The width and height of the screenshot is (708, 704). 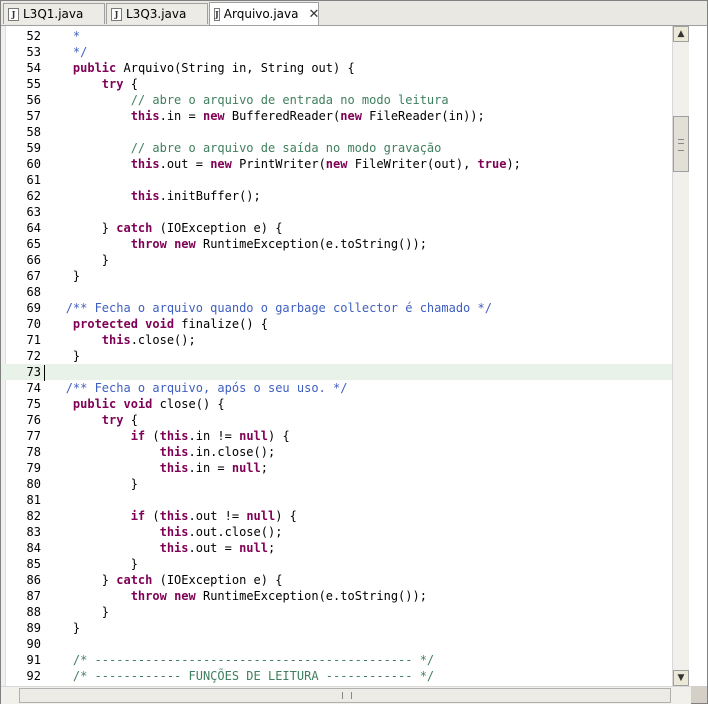 I want to click on arrow-down-icon: ▼, so click(x=681, y=678).